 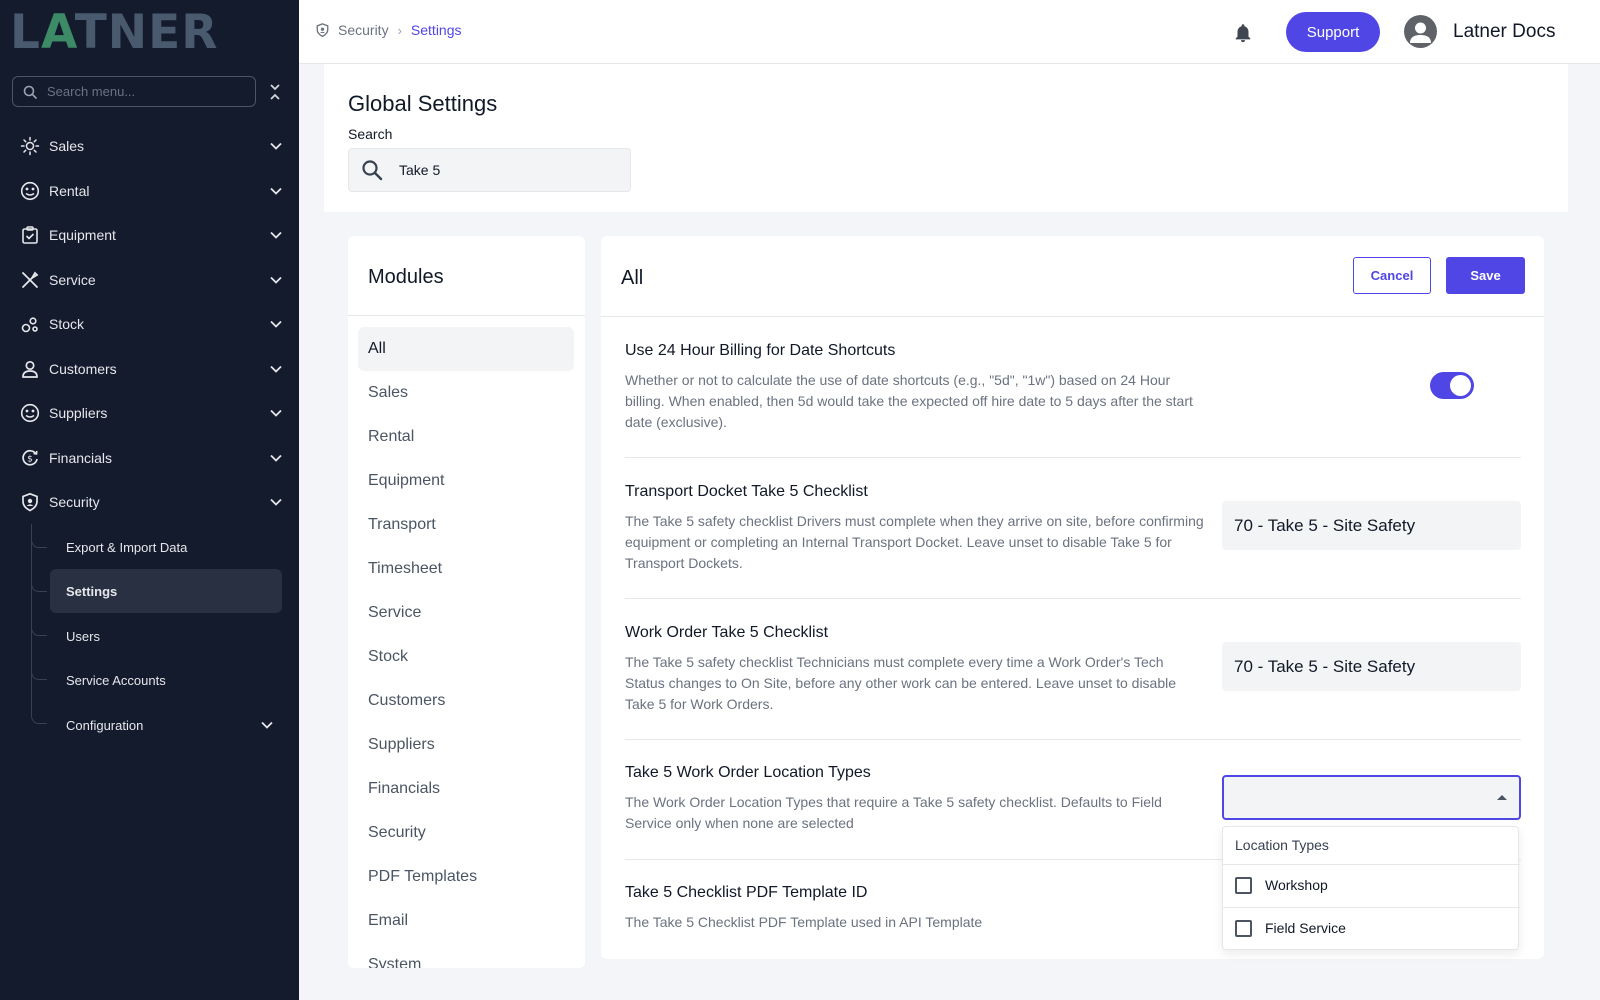 I want to click on module-item-email: Email, so click(x=466, y=921).